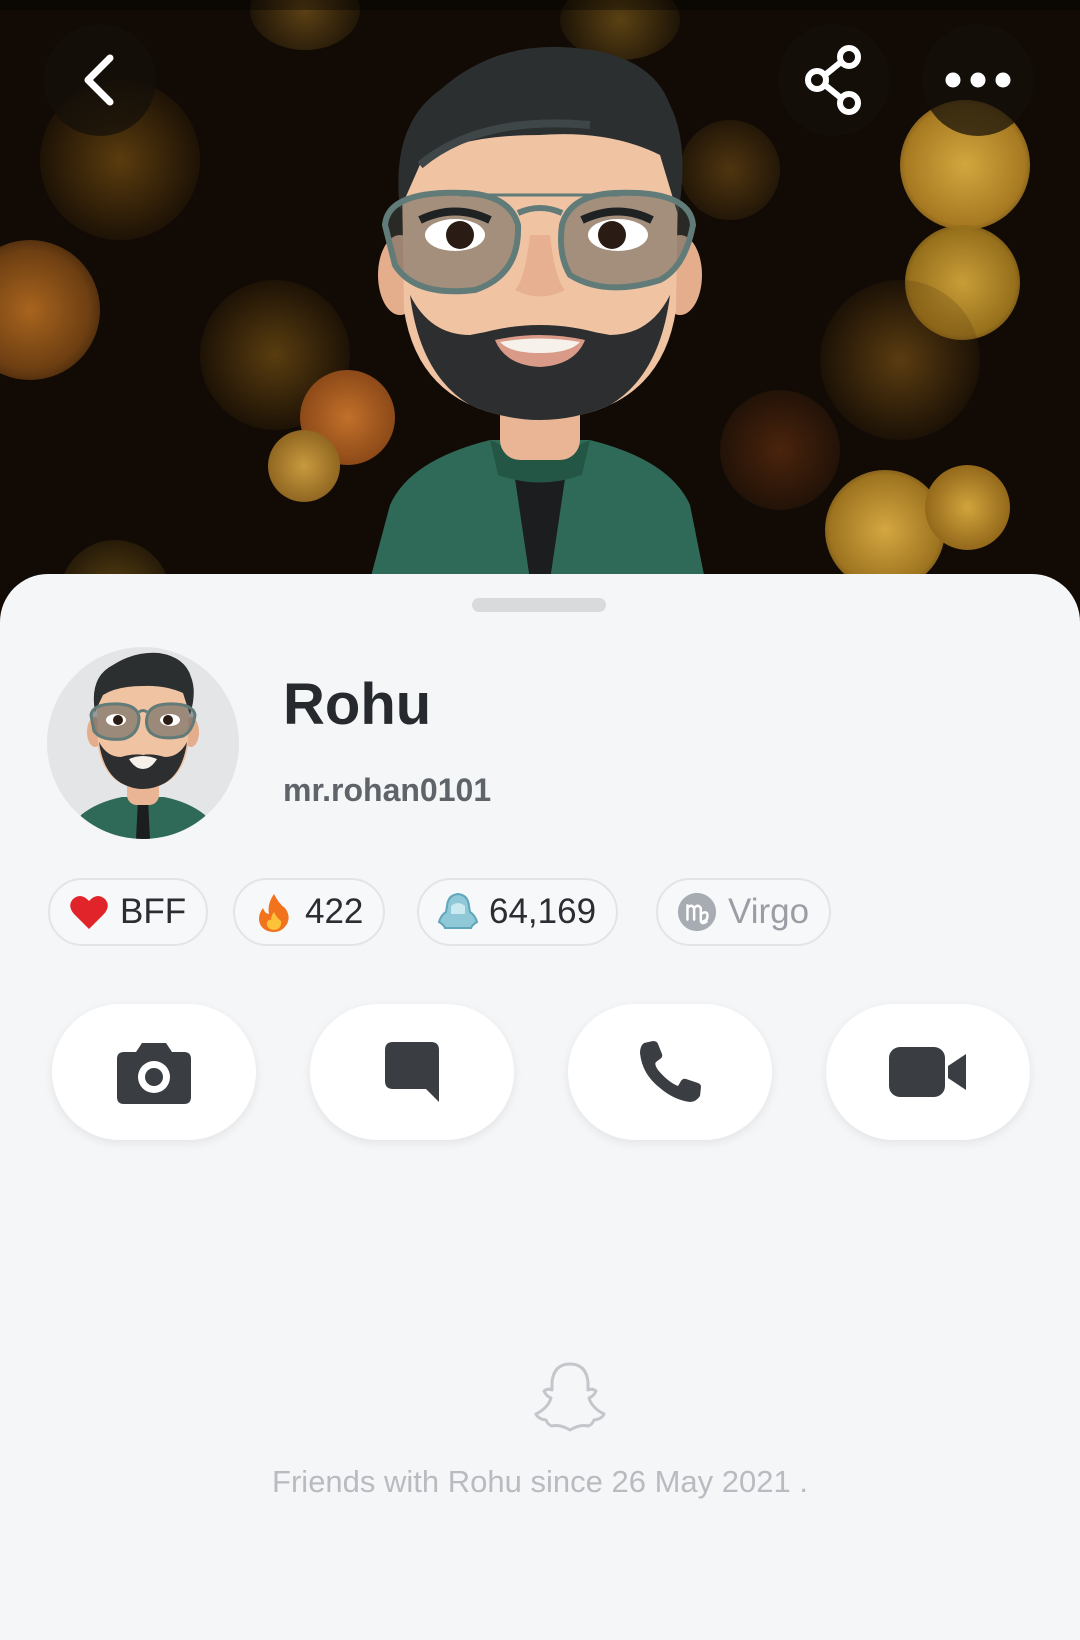  I want to click on share-button, so click(834, 80).